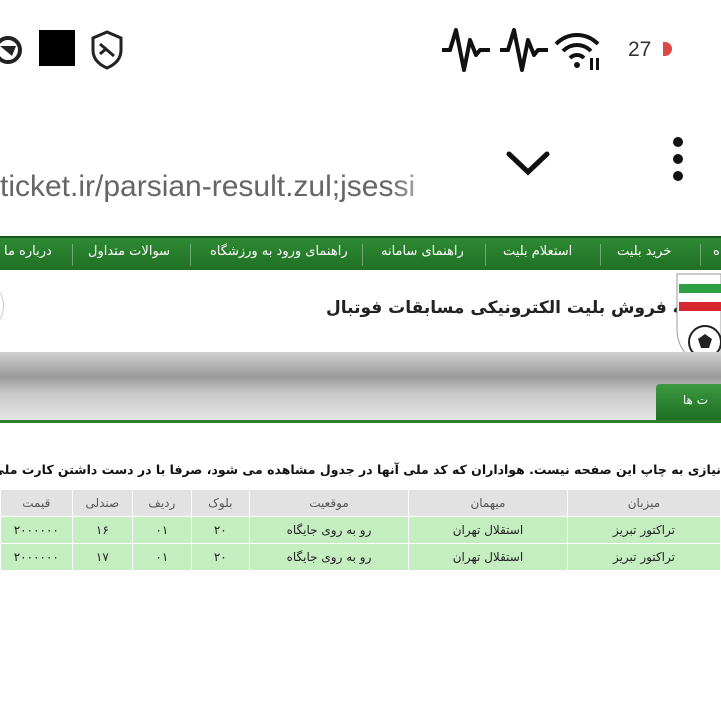  Describe the element at coordinates (36, 503) in the screenshot. I see `col-price: قیمت` at that location.